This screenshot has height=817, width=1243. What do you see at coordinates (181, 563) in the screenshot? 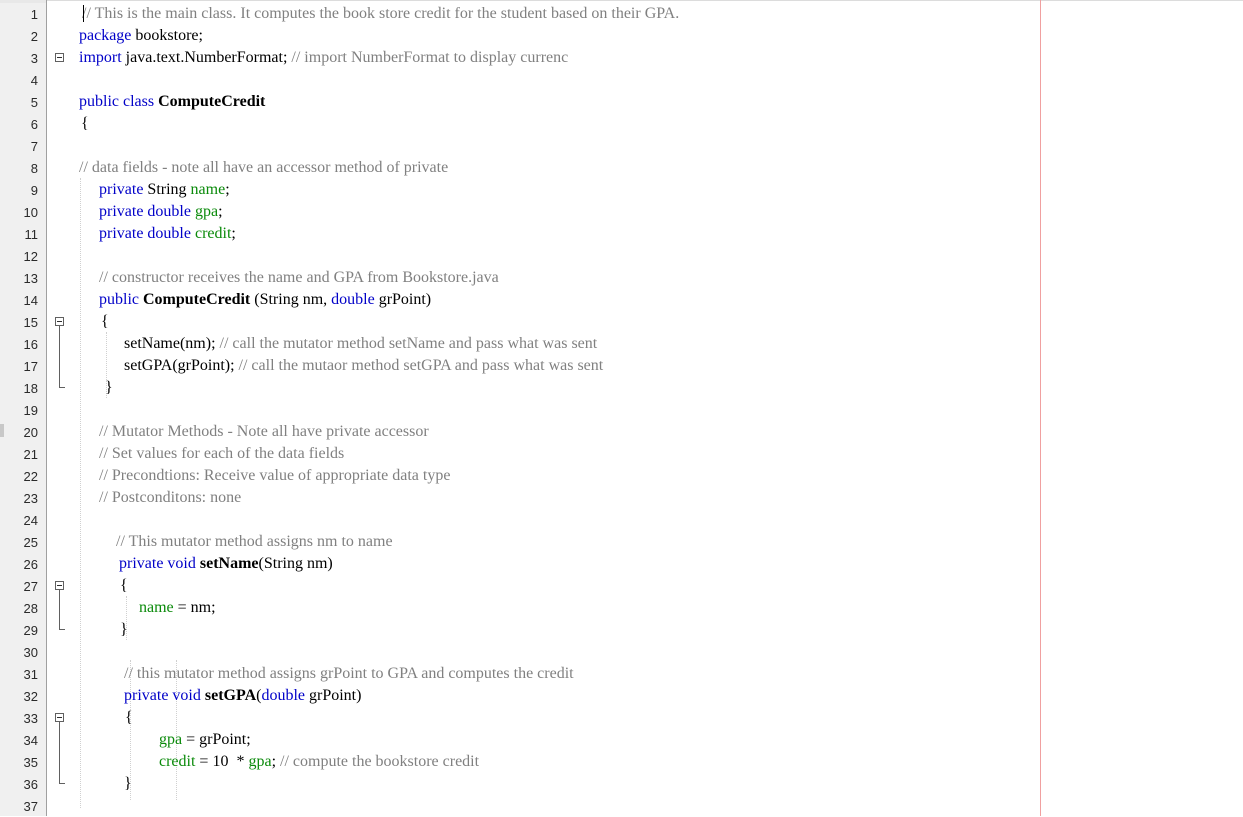
I see `code-keyword: void` at bounding box center [181, 563].